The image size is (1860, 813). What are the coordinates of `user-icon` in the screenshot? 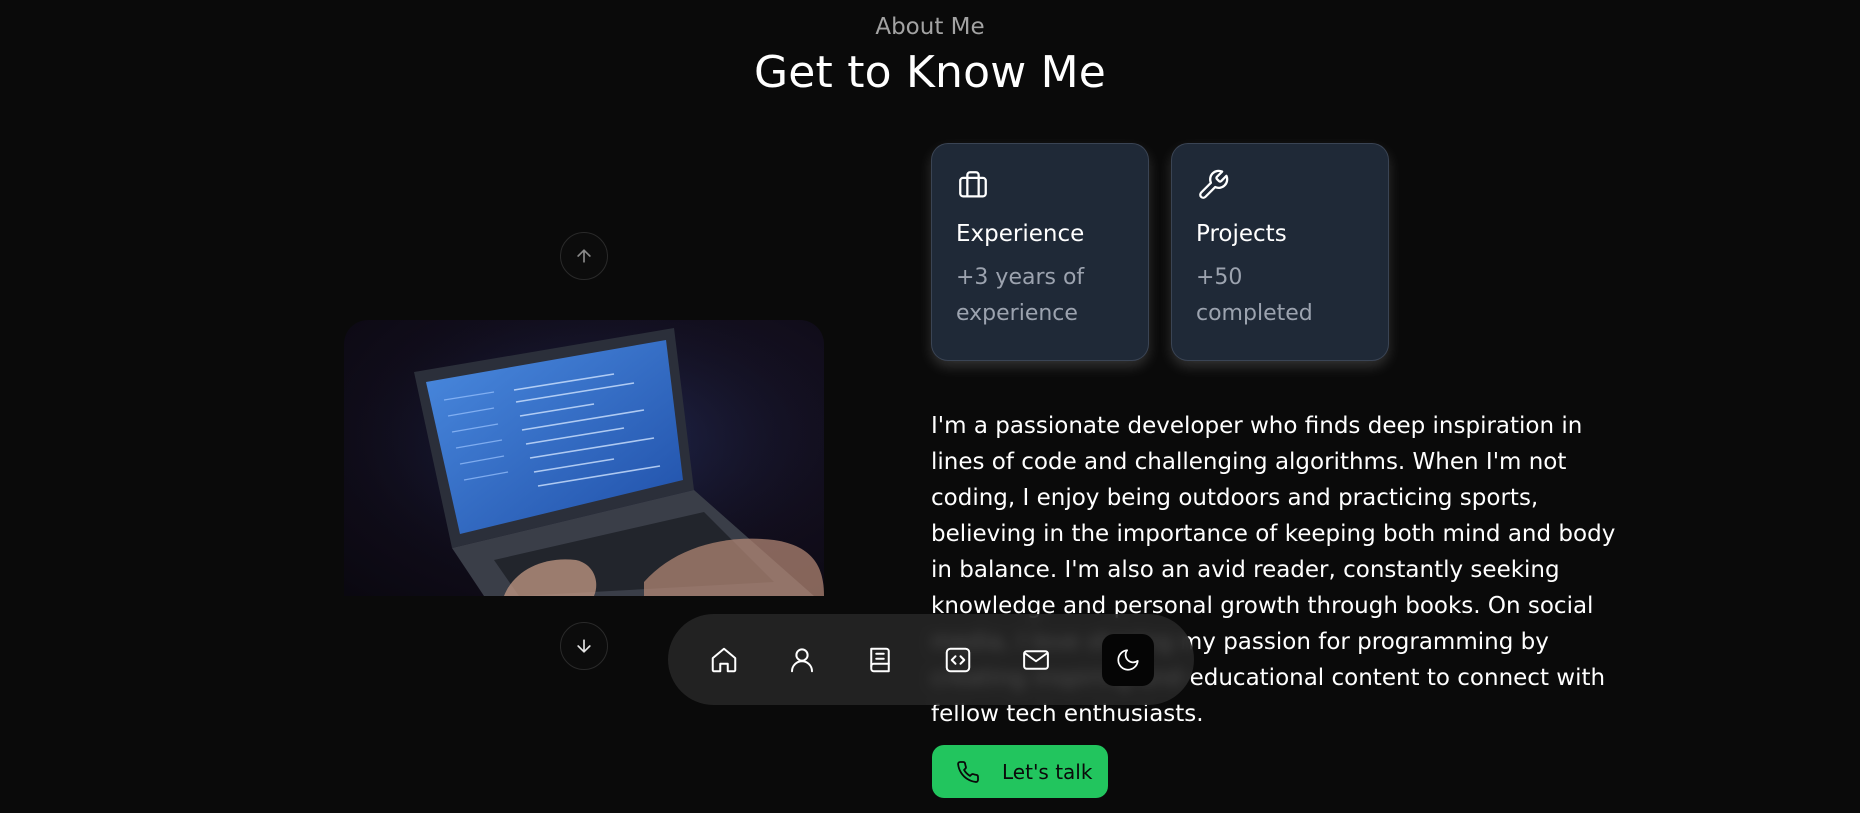 It's located at (802, 660).